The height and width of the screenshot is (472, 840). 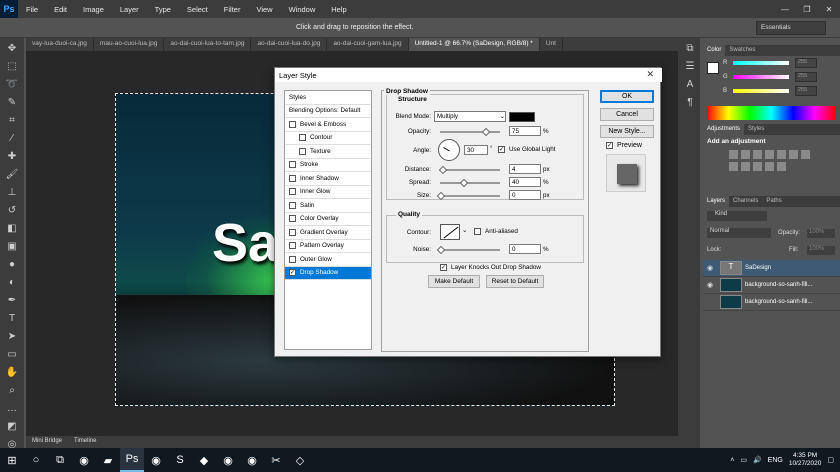 I want to click on opacity-input: 75, so click(x=525, y=131).